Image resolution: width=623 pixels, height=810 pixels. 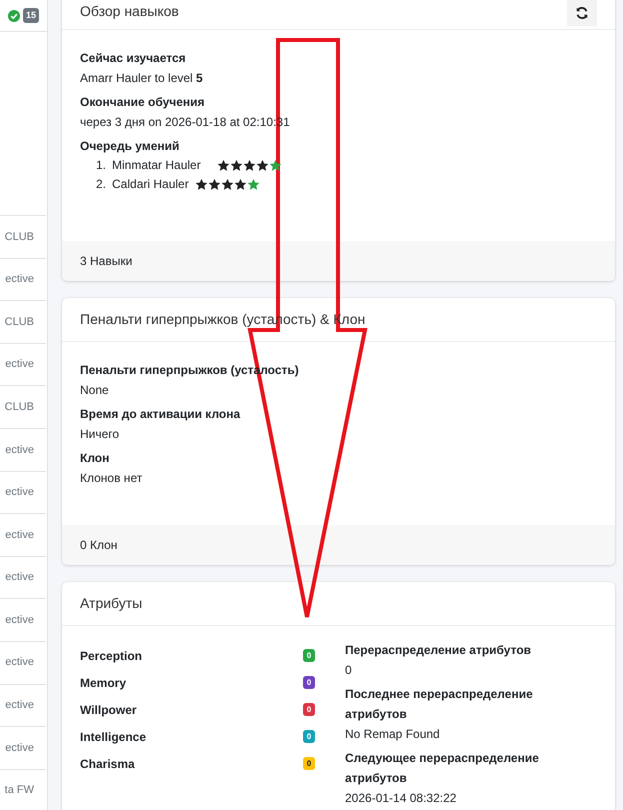 I want to click on field-label: Очередь умений, so click(x=130, y=146).